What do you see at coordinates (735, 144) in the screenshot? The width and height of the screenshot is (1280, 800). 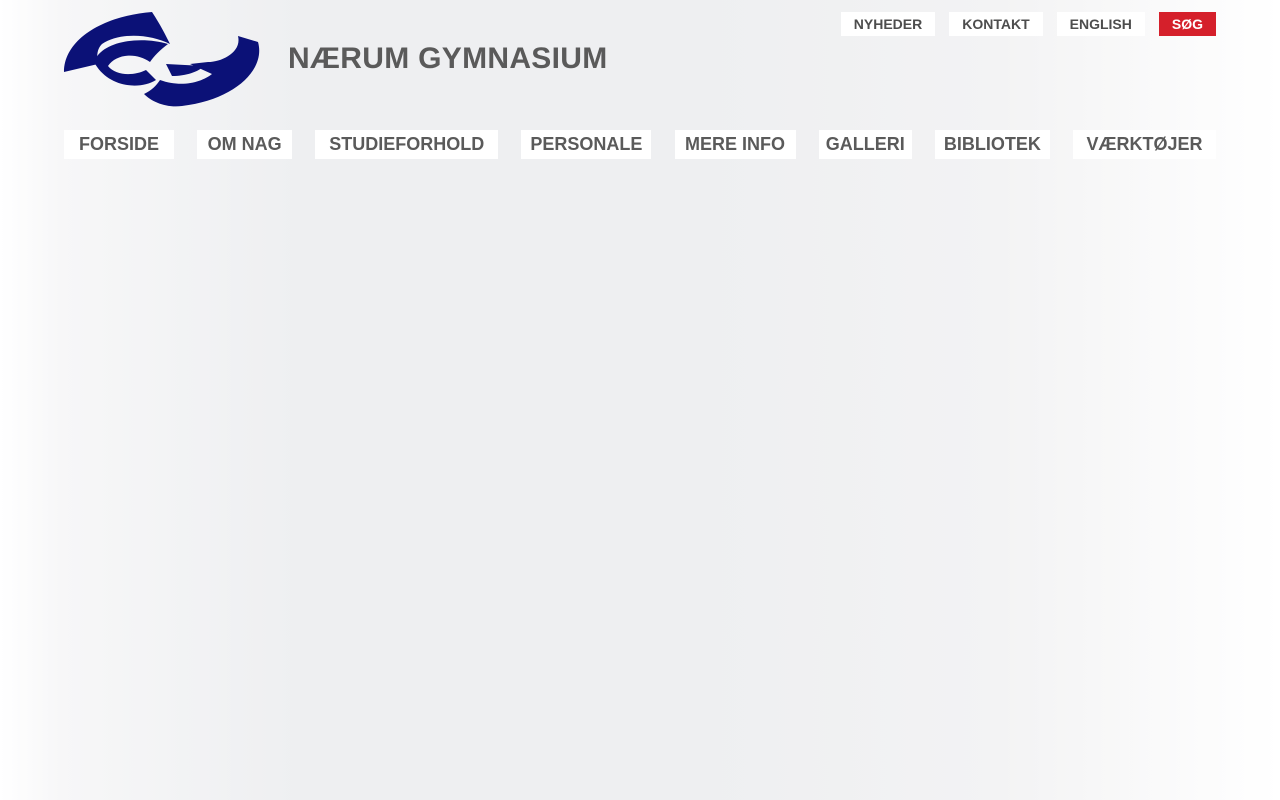 I see `nav-item-mere-info: MERE INFO` at bounding box center [735, 144].